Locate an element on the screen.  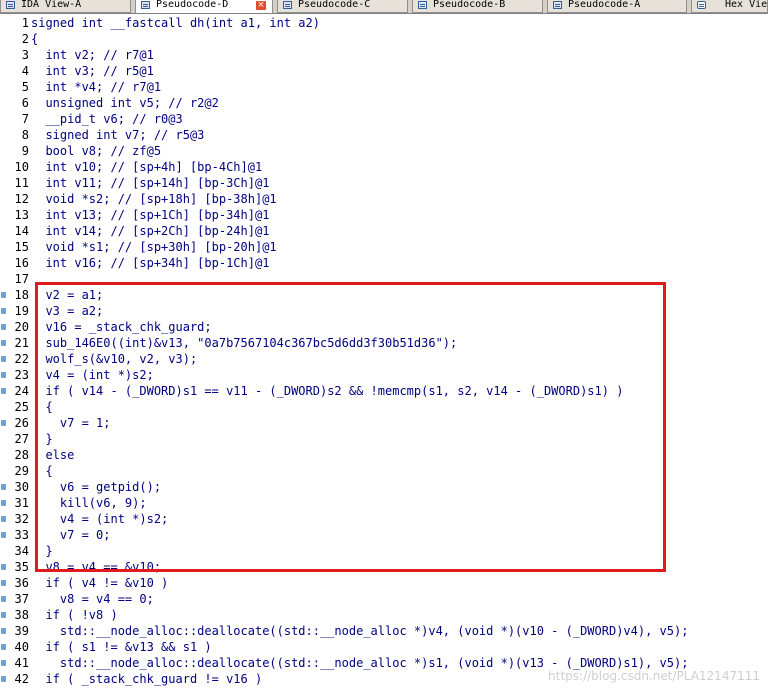
code-line: if ( _stack_chk_guard != v16 ) is located at coordinates (146, 679).